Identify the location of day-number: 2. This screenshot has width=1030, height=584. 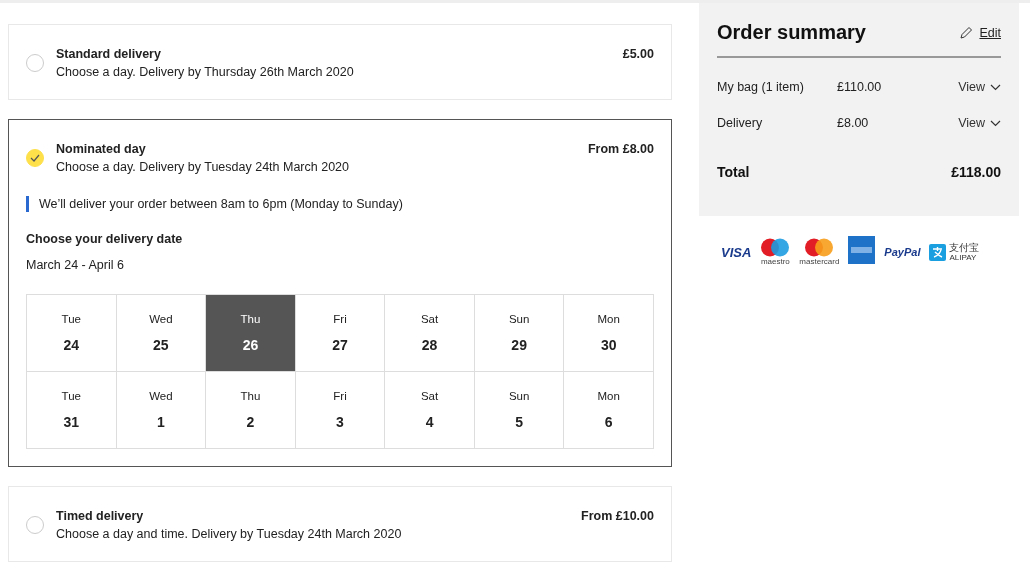
(250, 422).